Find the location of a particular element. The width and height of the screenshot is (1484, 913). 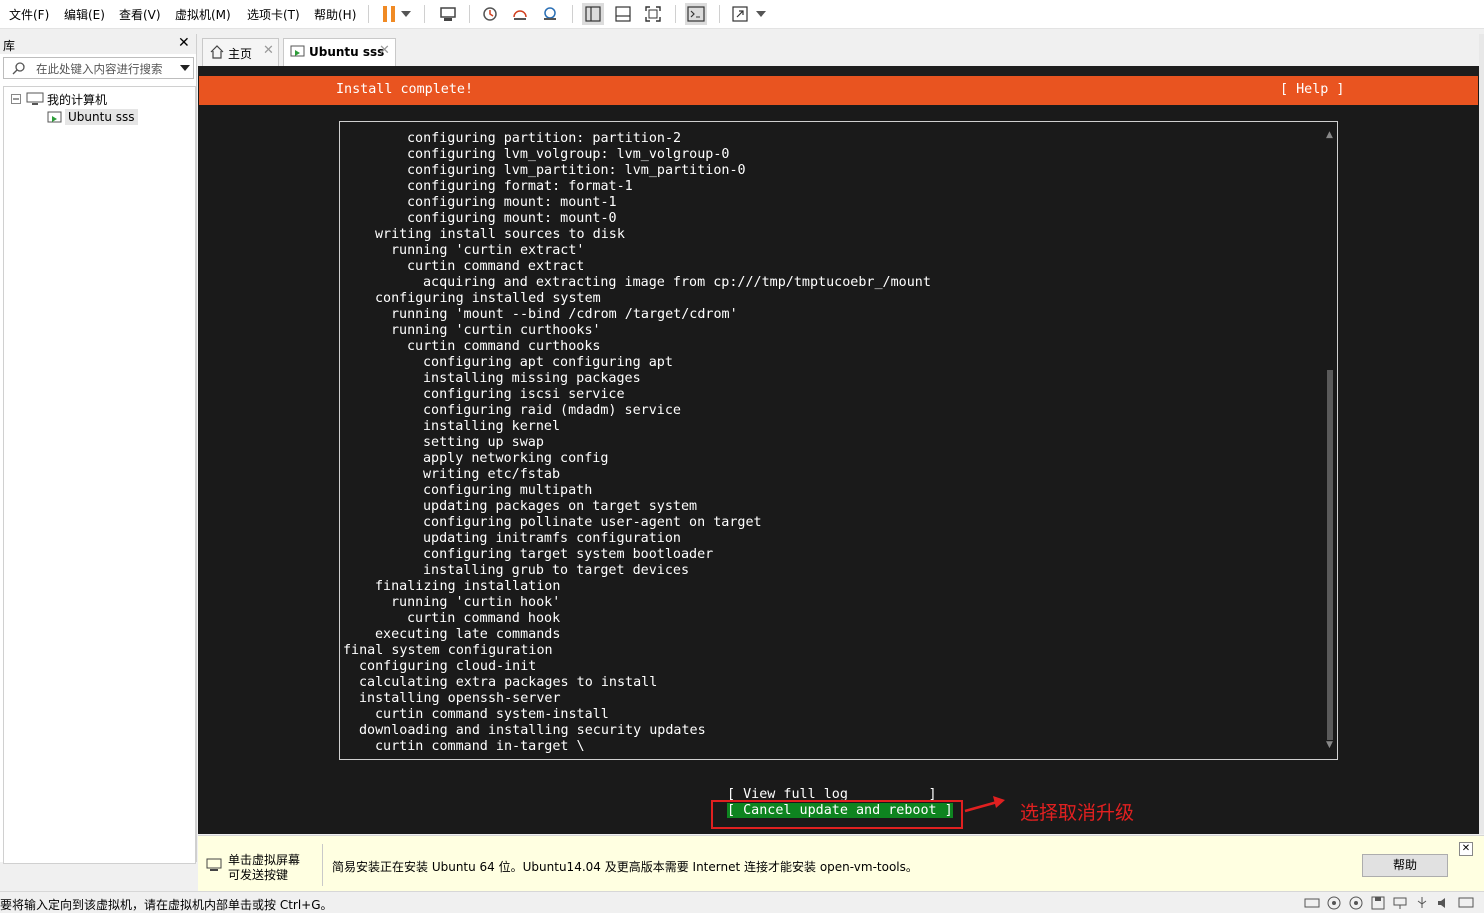

usb-icon is located at coordinates (1422, 903).